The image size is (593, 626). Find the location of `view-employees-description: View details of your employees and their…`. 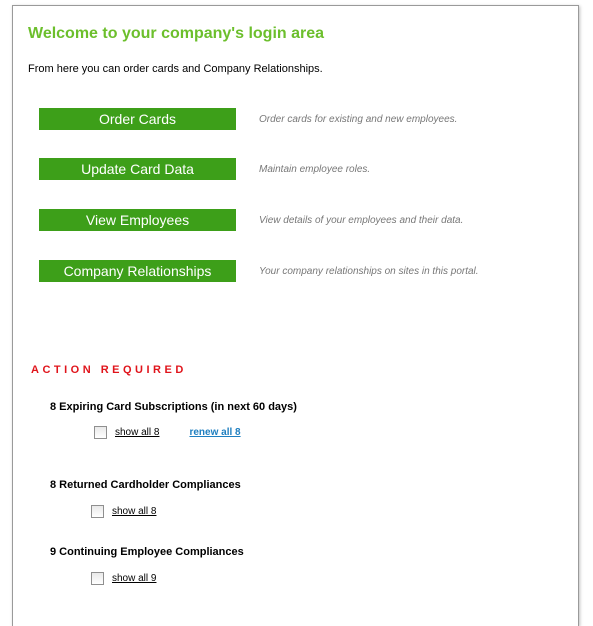

view-employees-description: View details of your employees and their… is located at coordinates (361, 220).